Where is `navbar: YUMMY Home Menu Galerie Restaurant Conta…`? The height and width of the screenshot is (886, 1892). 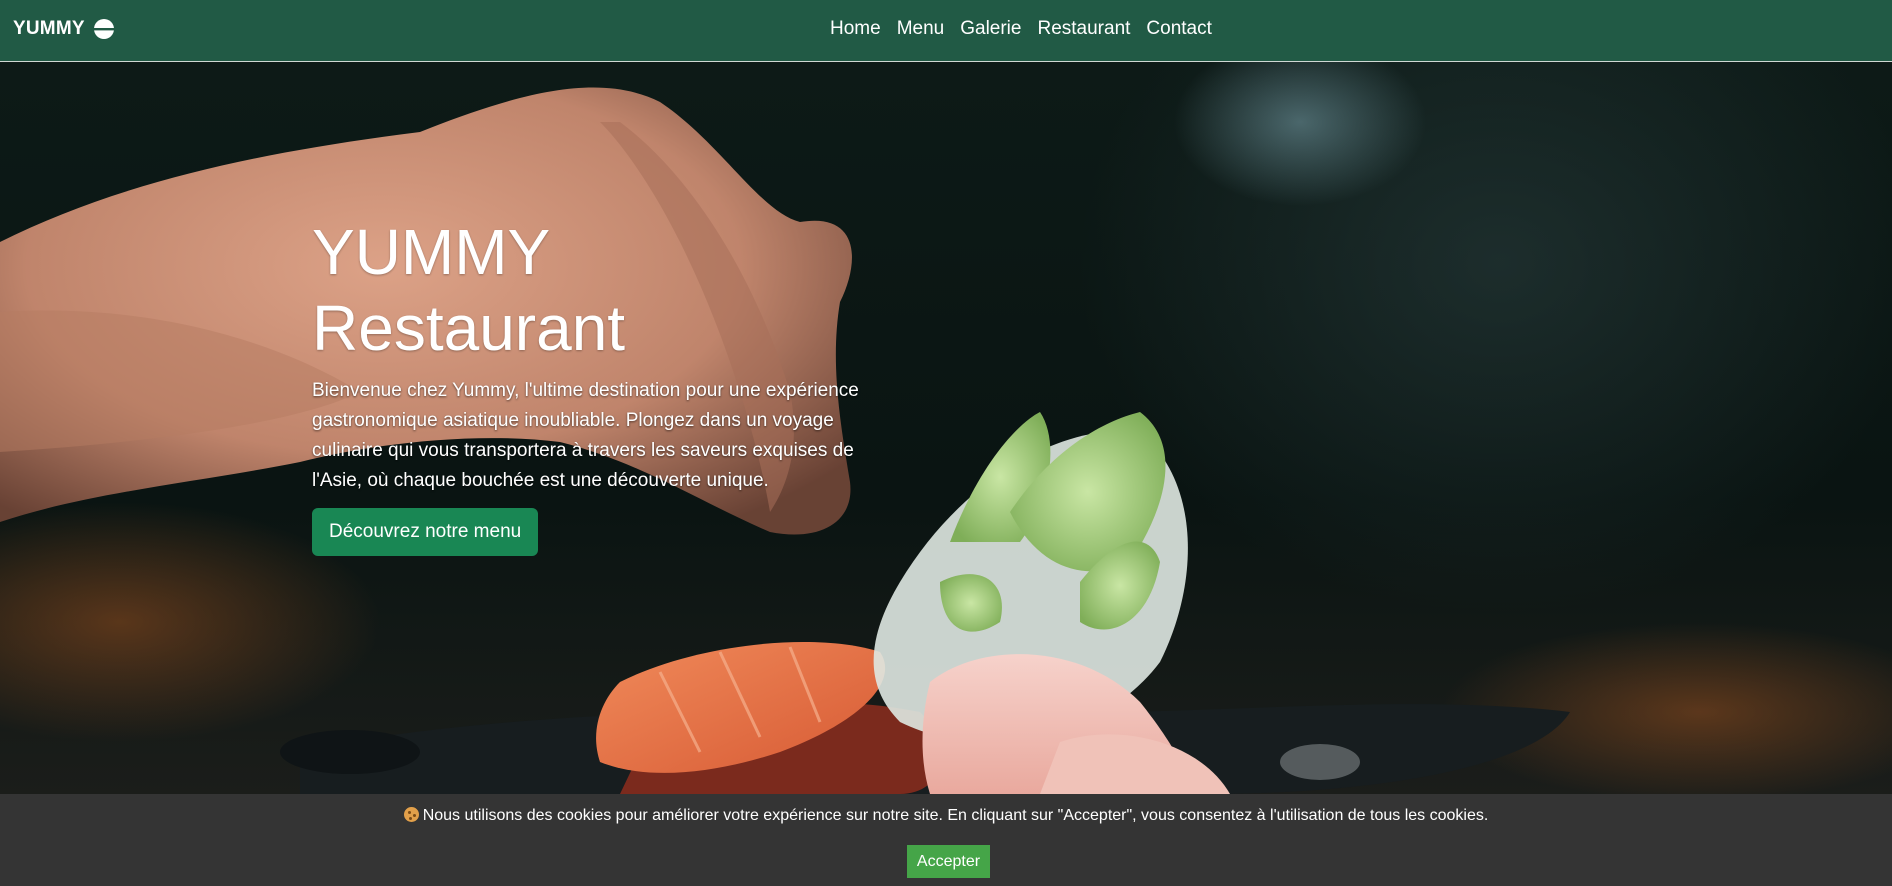
navbar: YUMMY Home Menu Galerie Restaurant Conta… is located at coordinates (946, 31).